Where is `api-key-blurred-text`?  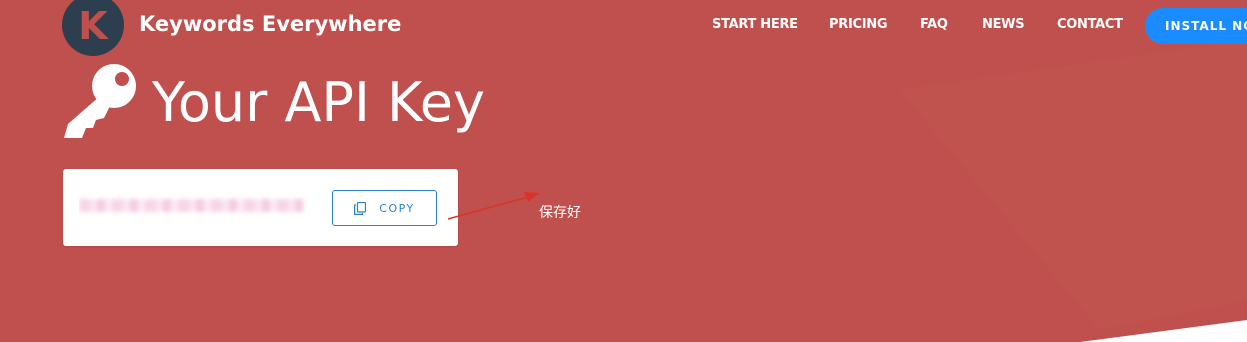
api-key-blurred-text is located at coordinates (191, 205).